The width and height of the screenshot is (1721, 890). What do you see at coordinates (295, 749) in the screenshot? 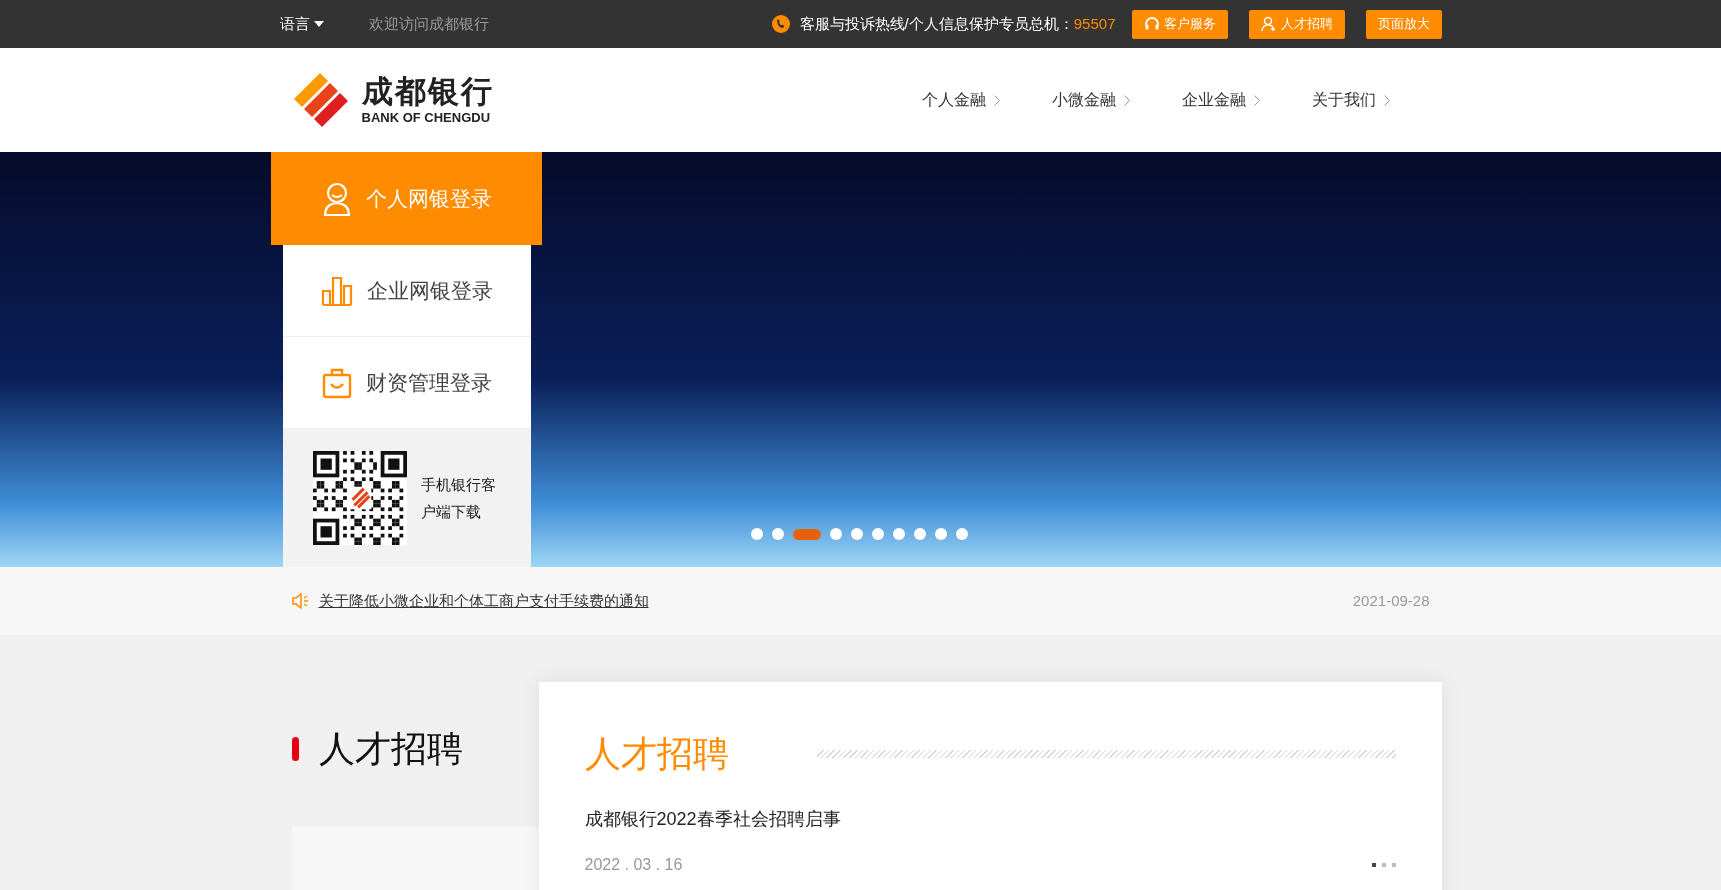
I see `section-marker` at bounding box center [295, 749].